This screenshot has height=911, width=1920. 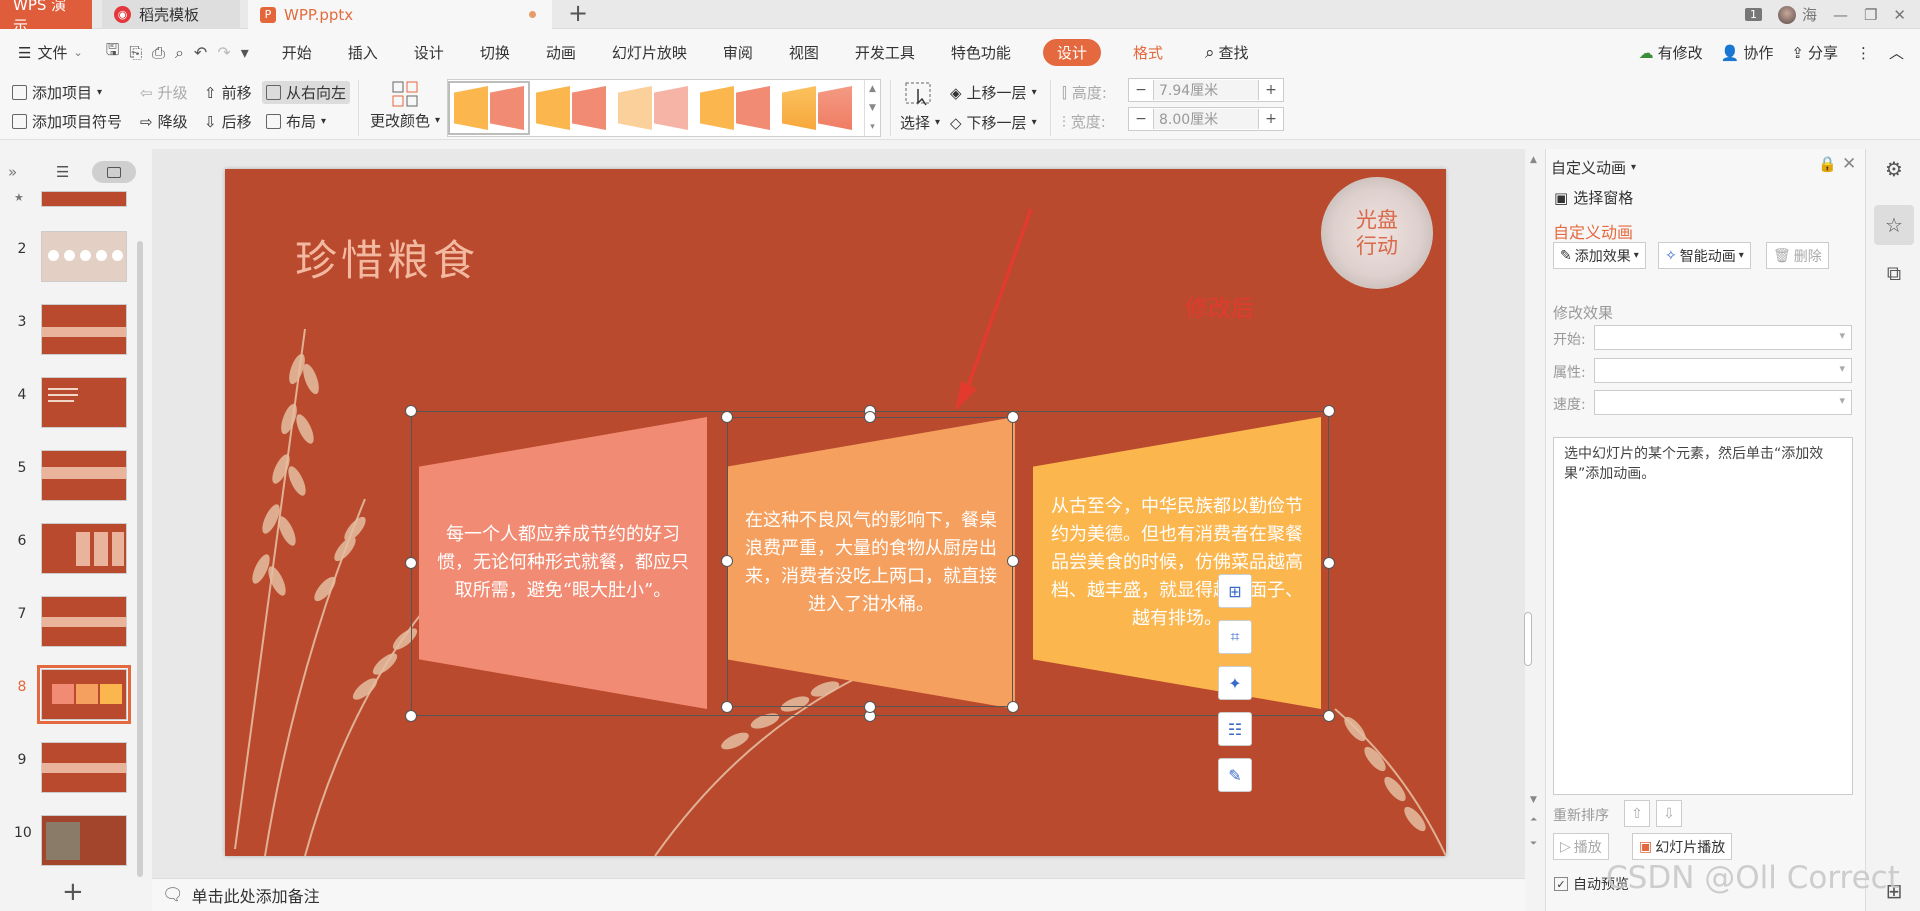 I want to click on select-pane-button: ▣ 选择窗格, so click(x=1593, y=197).